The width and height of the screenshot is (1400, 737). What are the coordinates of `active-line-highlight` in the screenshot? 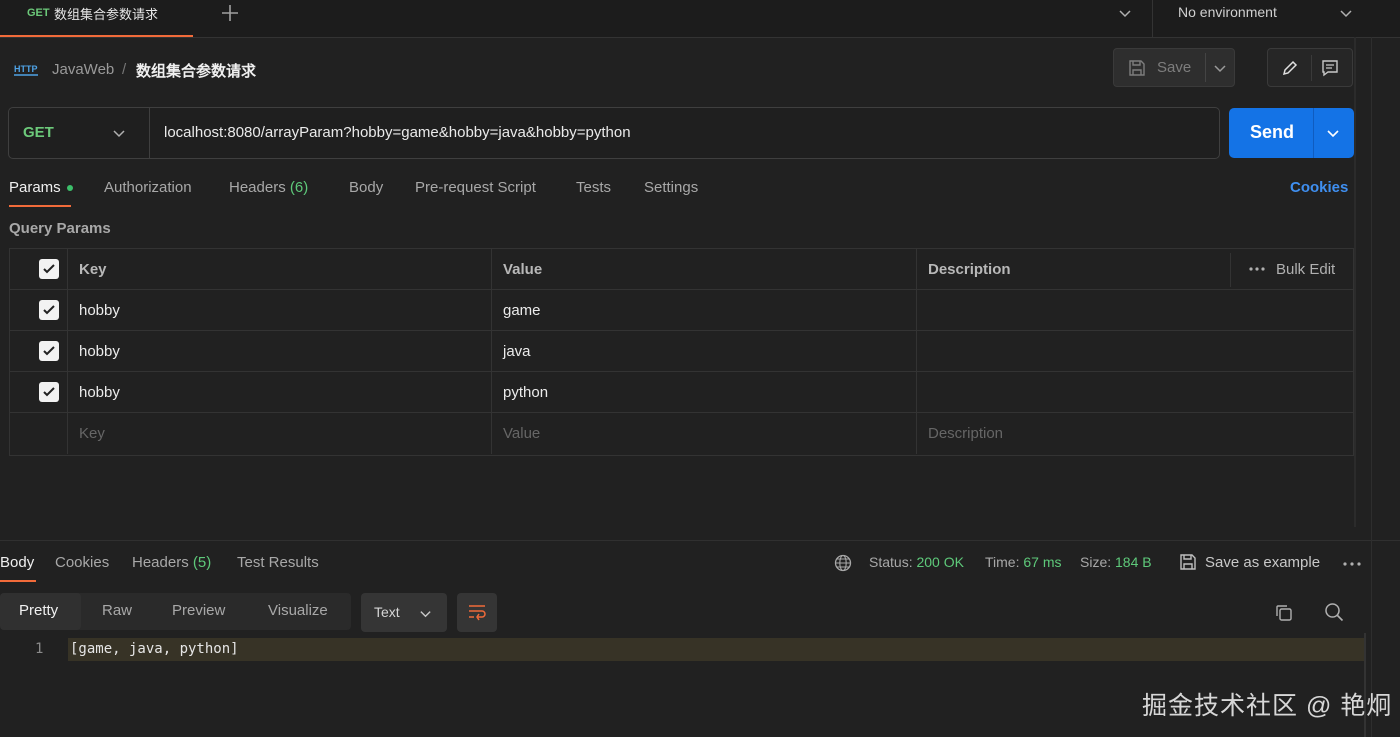 It's located at (716, 649).